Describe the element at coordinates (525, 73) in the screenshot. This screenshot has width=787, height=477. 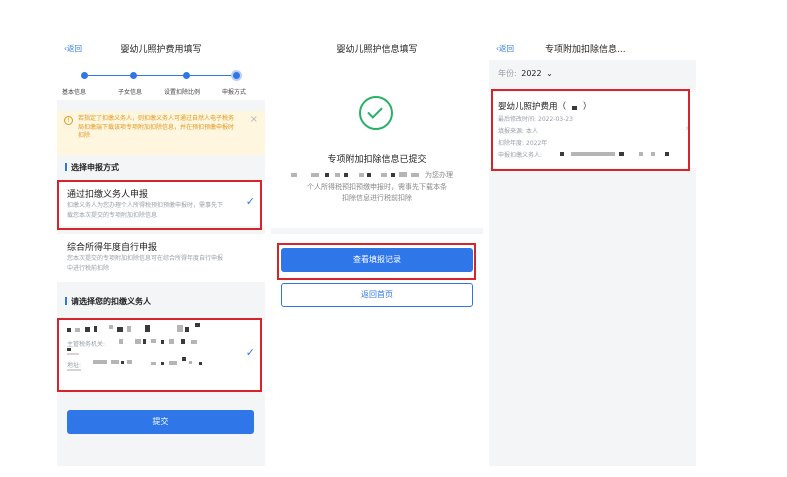
I see `year-selector: 年份: 2022 ⌄` at that location.